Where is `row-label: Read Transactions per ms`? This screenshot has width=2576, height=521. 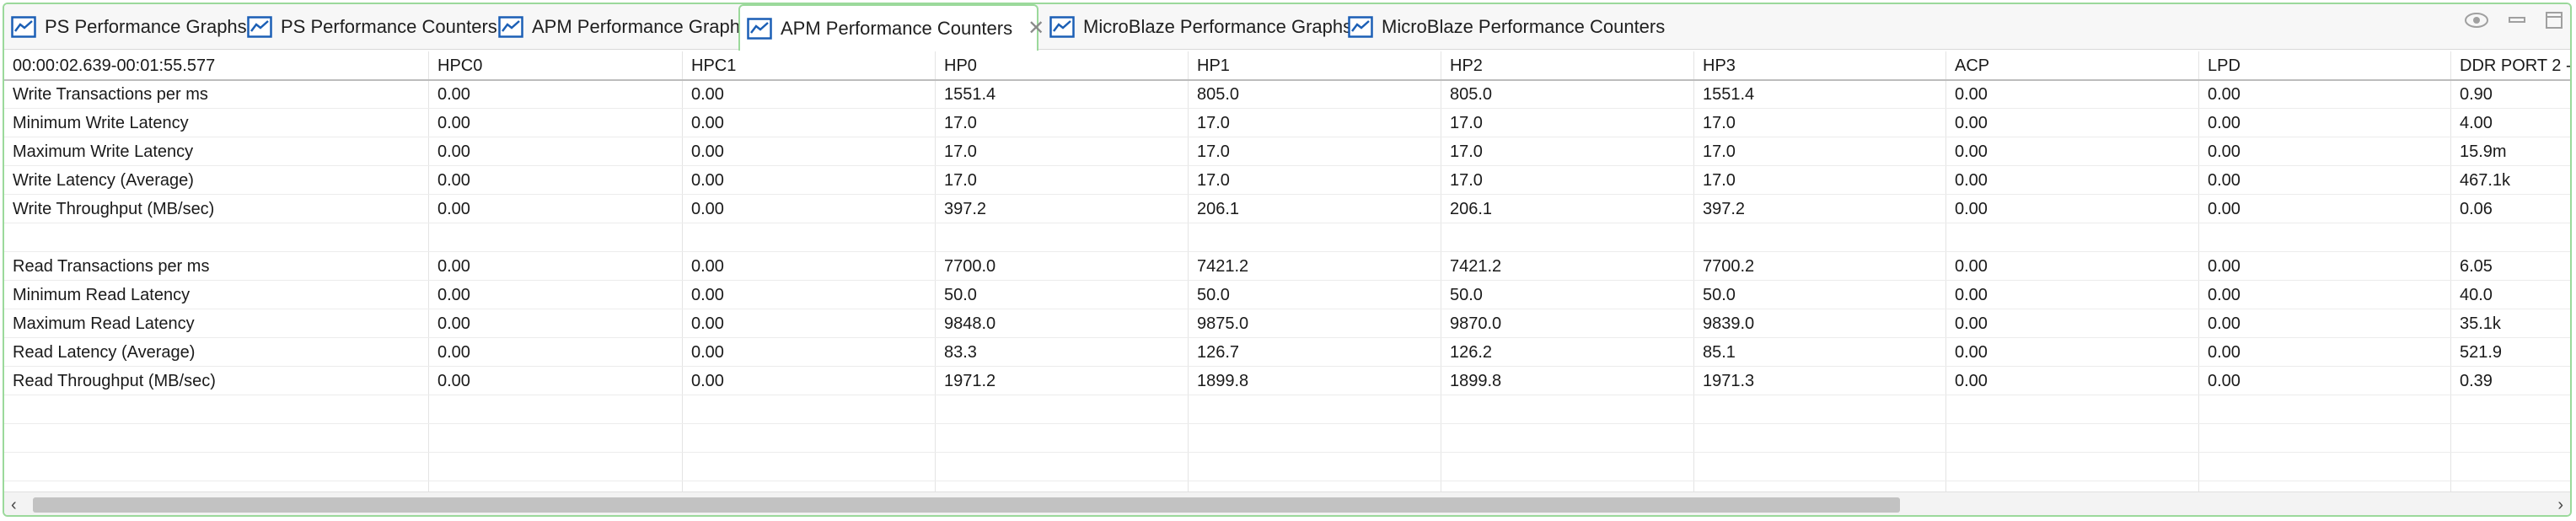 row-label: Read Transactions per ms is located at coordinates (111, 266).